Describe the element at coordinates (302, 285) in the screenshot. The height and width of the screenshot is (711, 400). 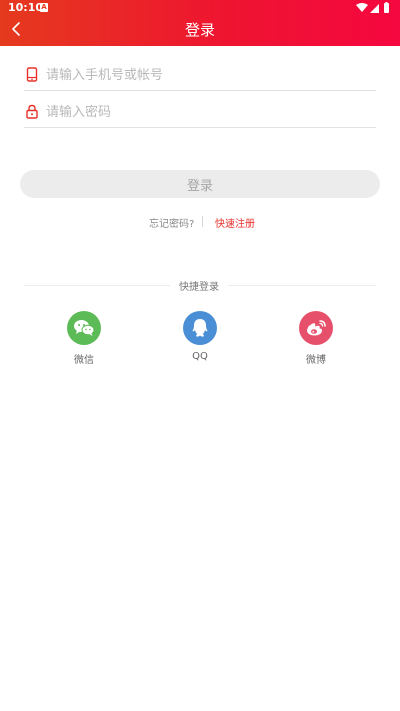
I see `divider-right` at that location.